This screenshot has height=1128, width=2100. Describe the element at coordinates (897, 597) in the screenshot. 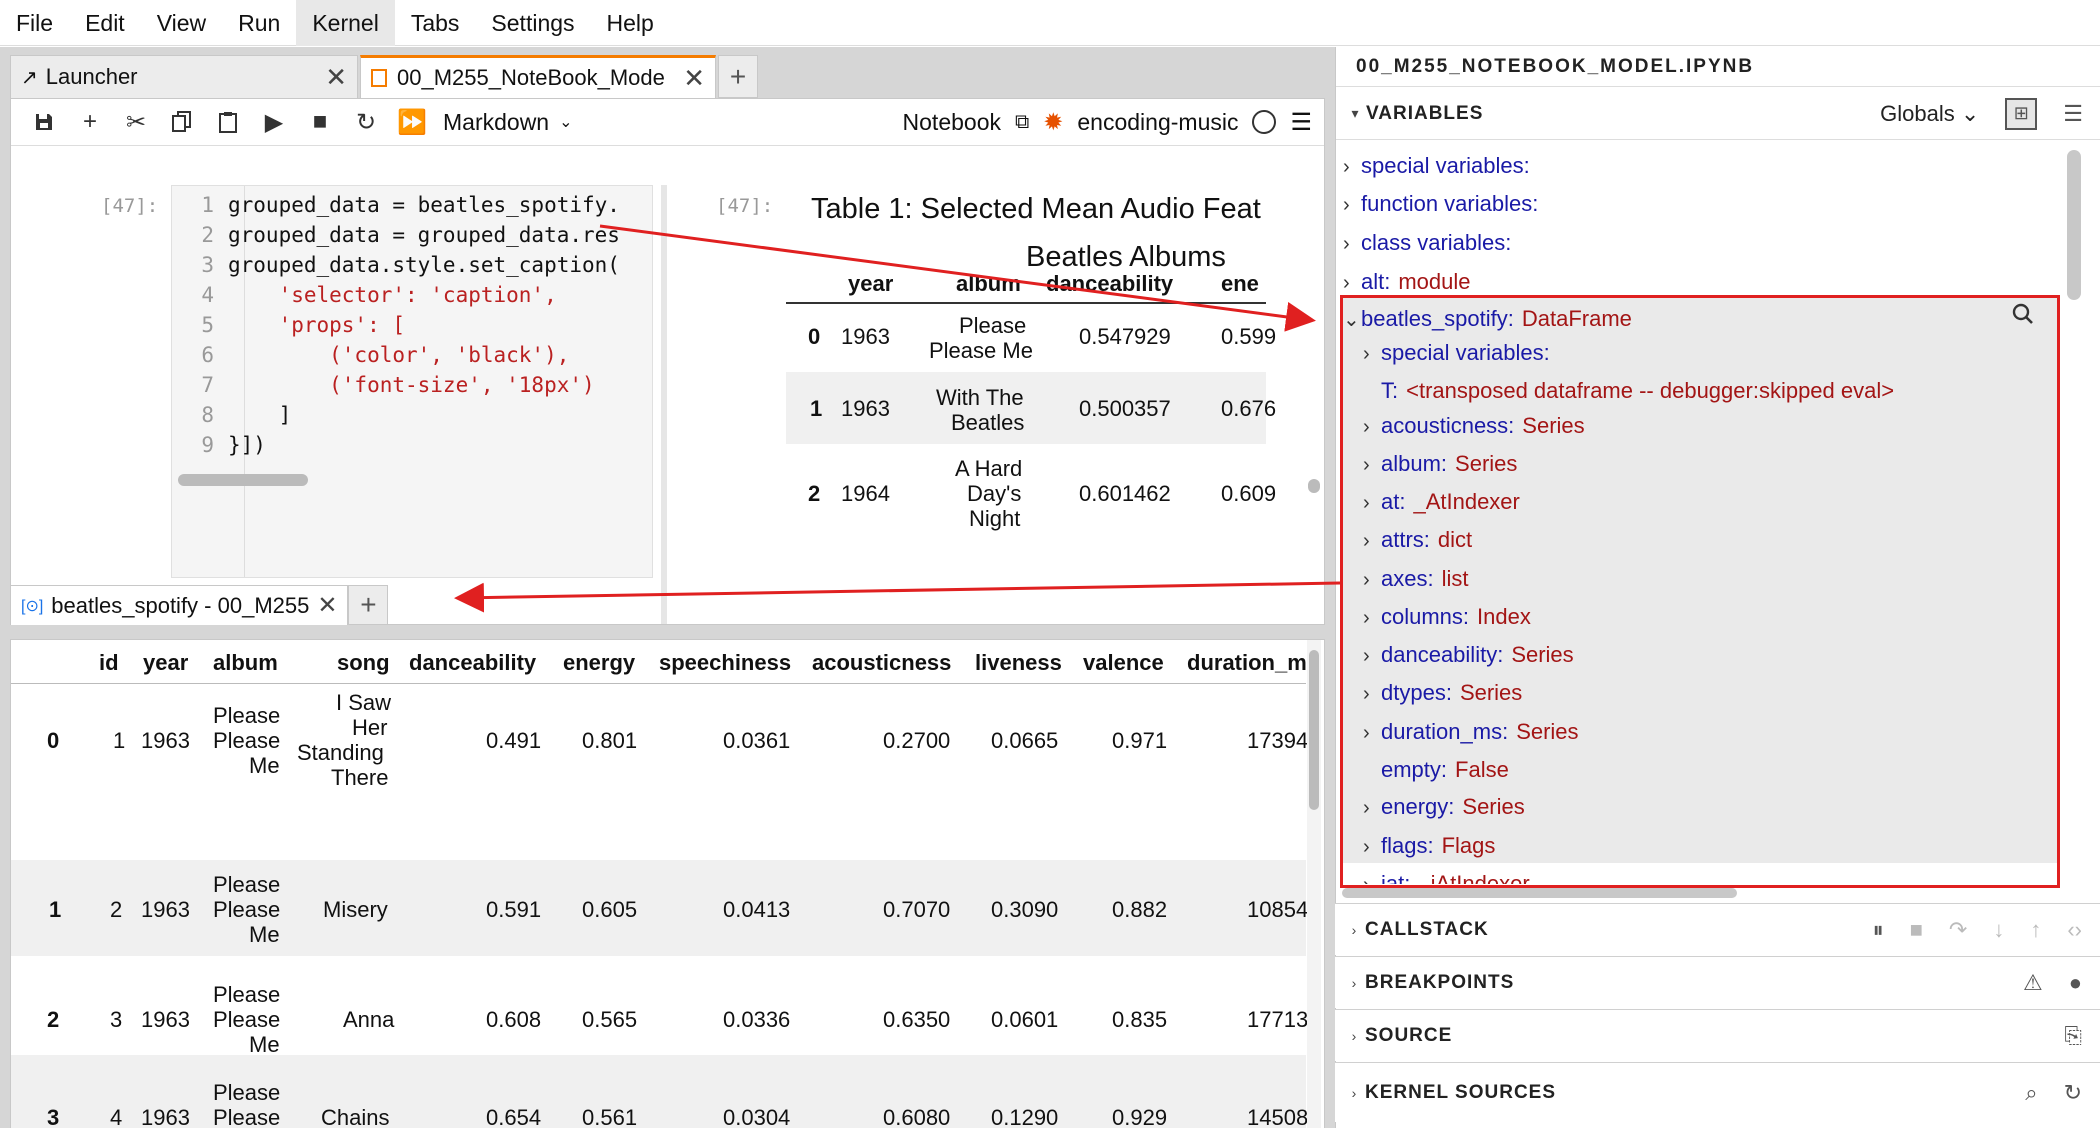

I see `arrow-variables-to-dataviewer` at that location.